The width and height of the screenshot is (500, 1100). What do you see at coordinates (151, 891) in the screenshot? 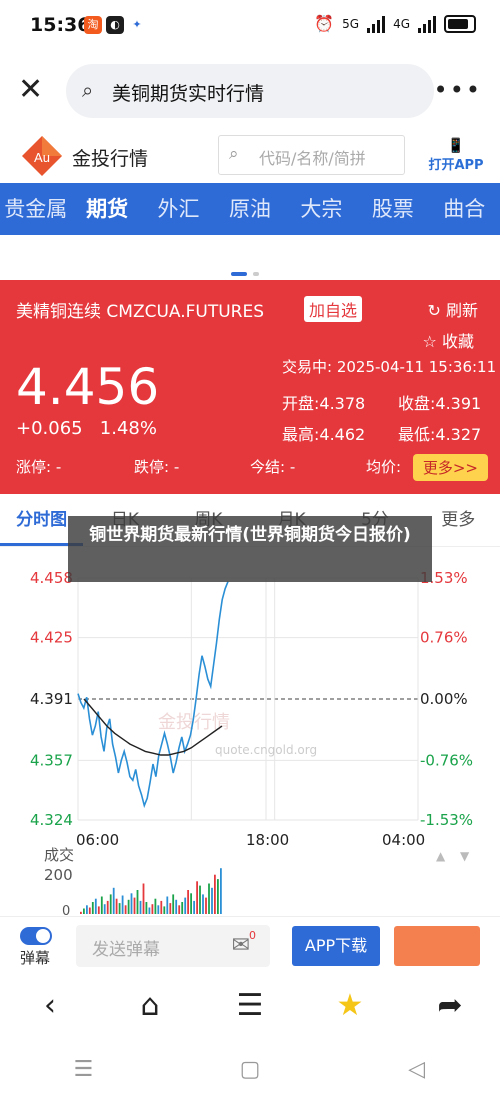
I see `volume-bars` at bounding box center [151, 891].